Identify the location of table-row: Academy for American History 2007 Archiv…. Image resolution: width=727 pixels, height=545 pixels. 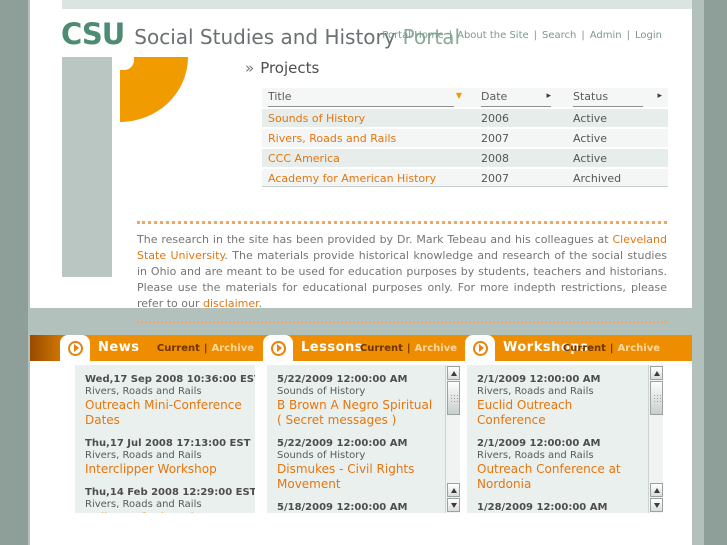
(465, 177).